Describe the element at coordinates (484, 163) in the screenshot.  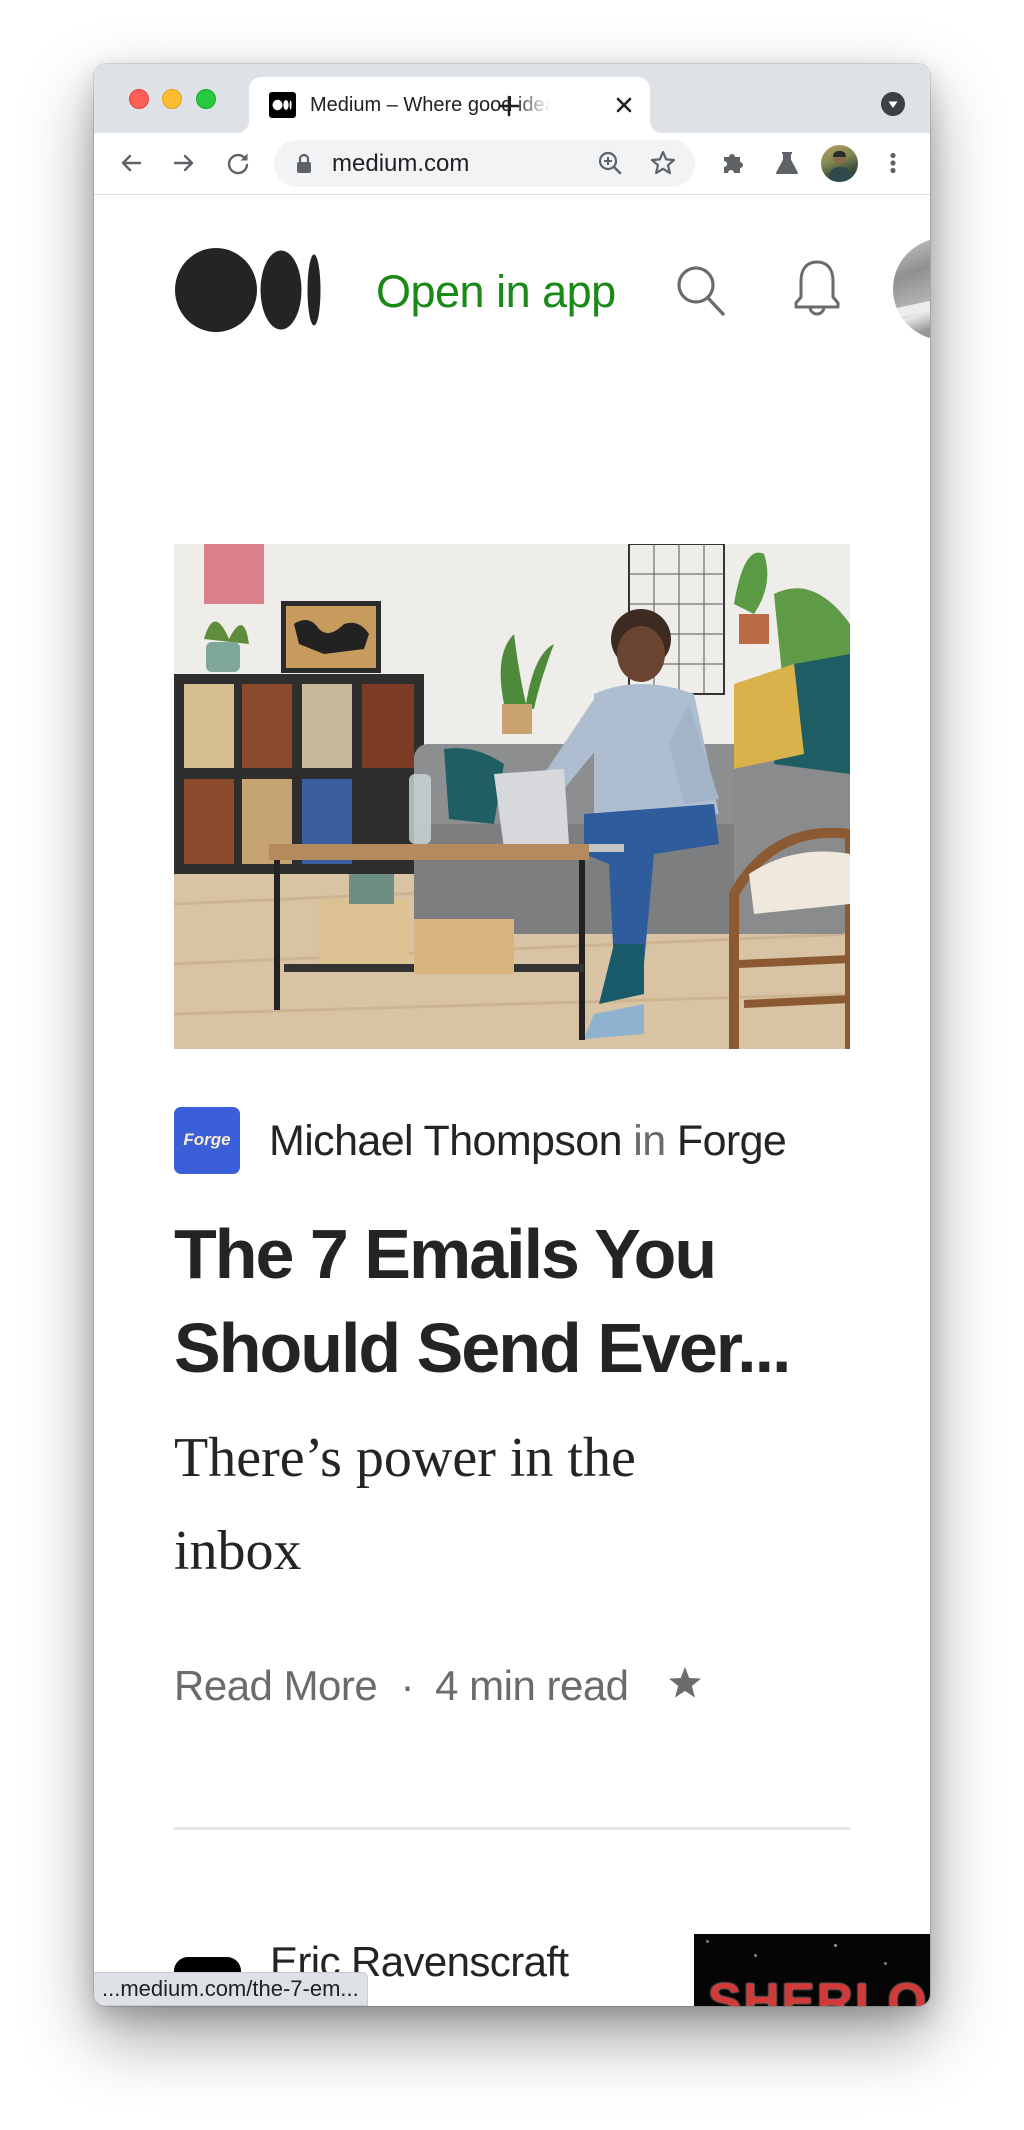
I see `address-bar: medium.com` at that location.